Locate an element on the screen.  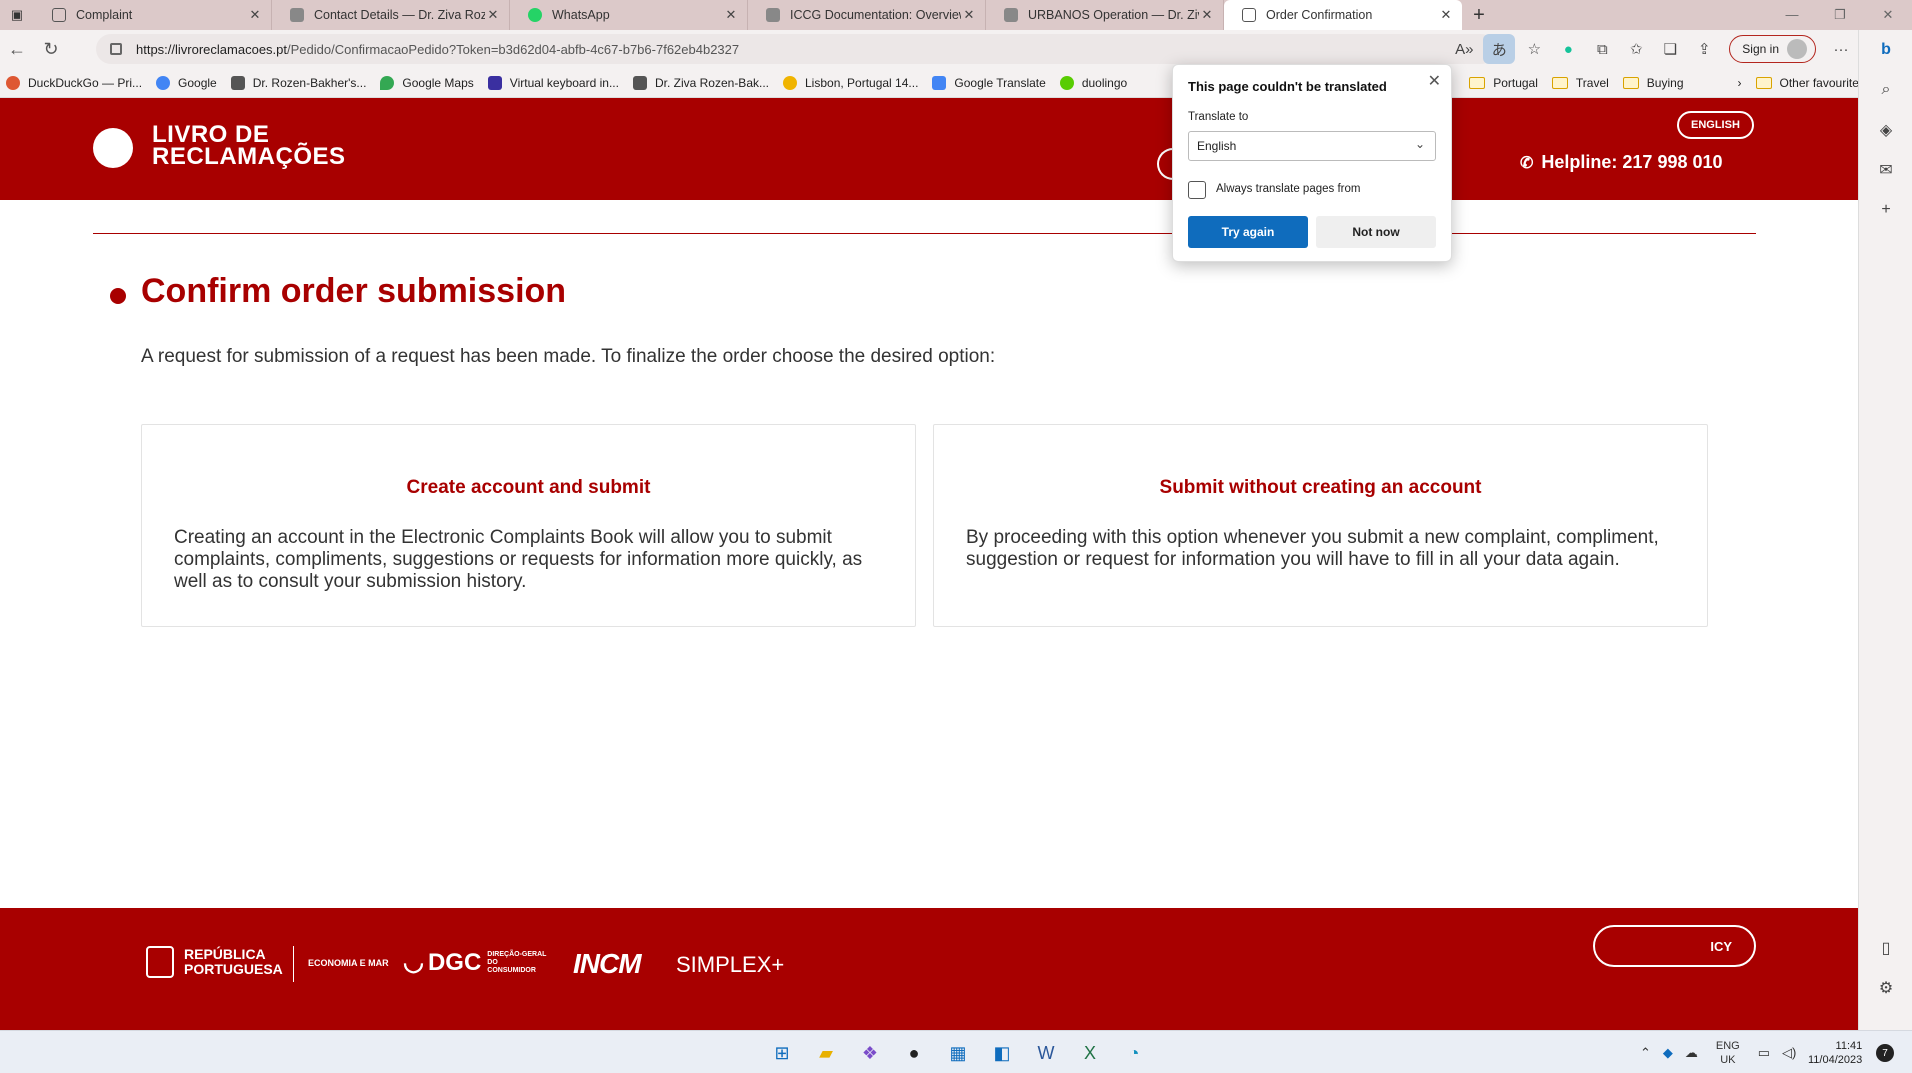
copilot-icon: ❖ is located at coordinates (870, 1053).